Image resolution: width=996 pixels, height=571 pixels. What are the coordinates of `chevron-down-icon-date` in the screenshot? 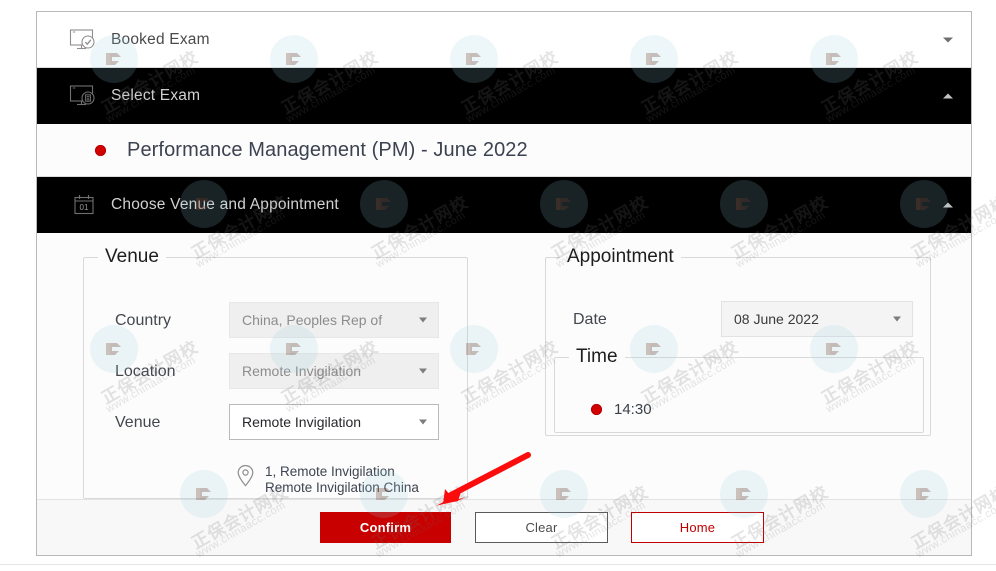 It's located at (897, 319).